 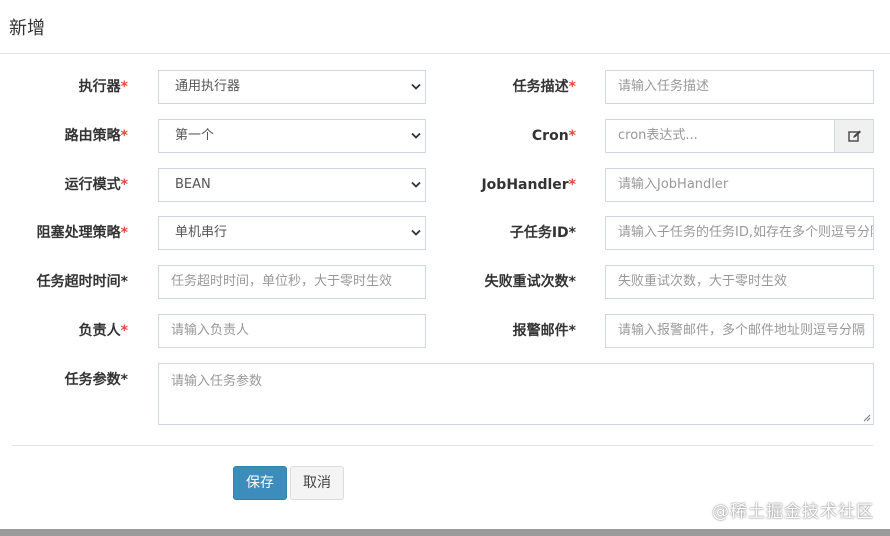 What do you see at coordinates (217, 381) in the screenshot?
I see `job-param-placeholder: 请输入任务参数` at bounding box center [217, 381].